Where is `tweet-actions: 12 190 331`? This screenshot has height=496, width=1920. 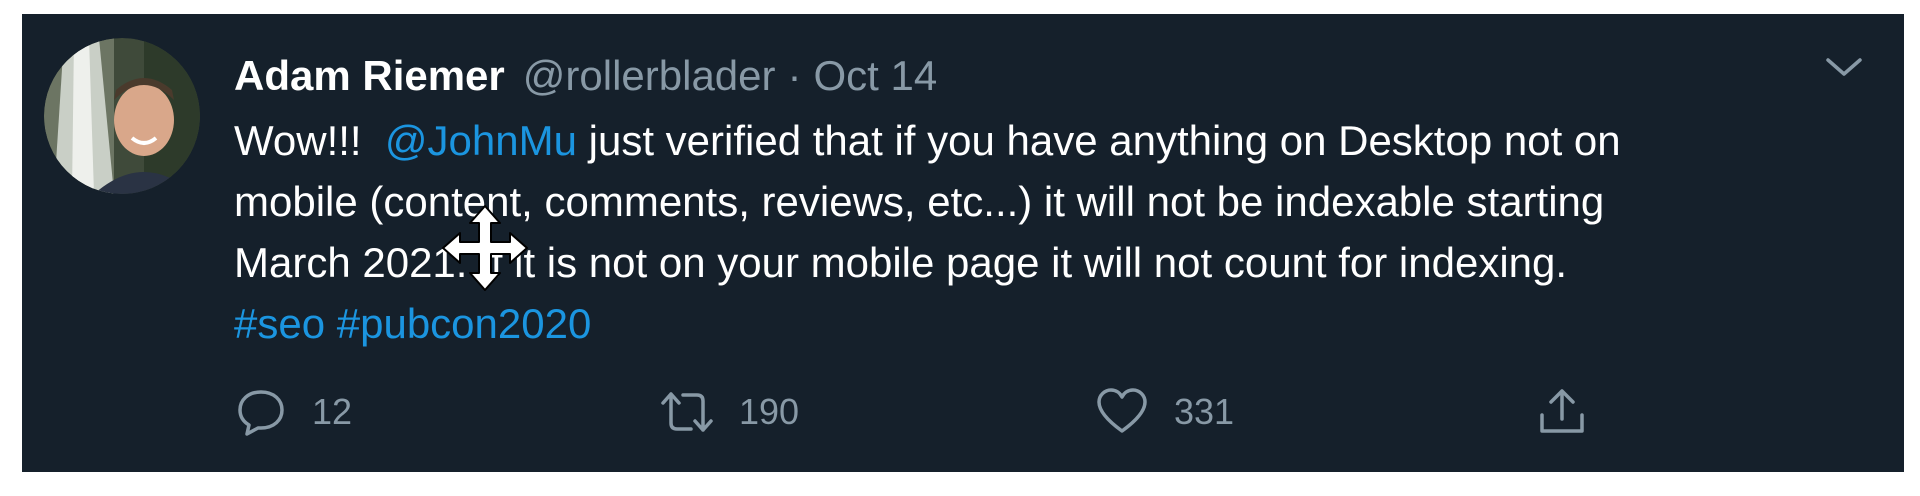
tweet-actions: 12 190 331 is located at coordinates (984, 412).